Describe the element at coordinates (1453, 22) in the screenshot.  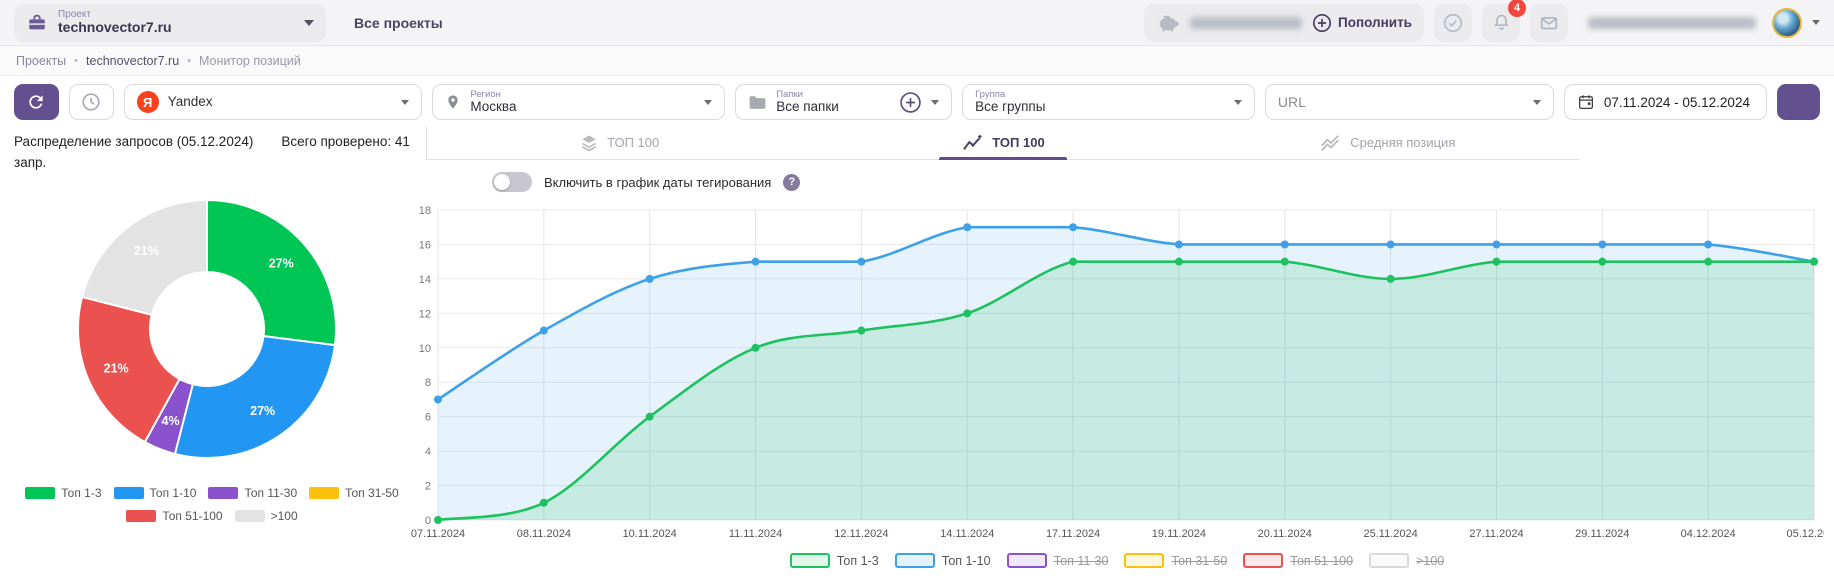
I see `tasks-button` at that location.